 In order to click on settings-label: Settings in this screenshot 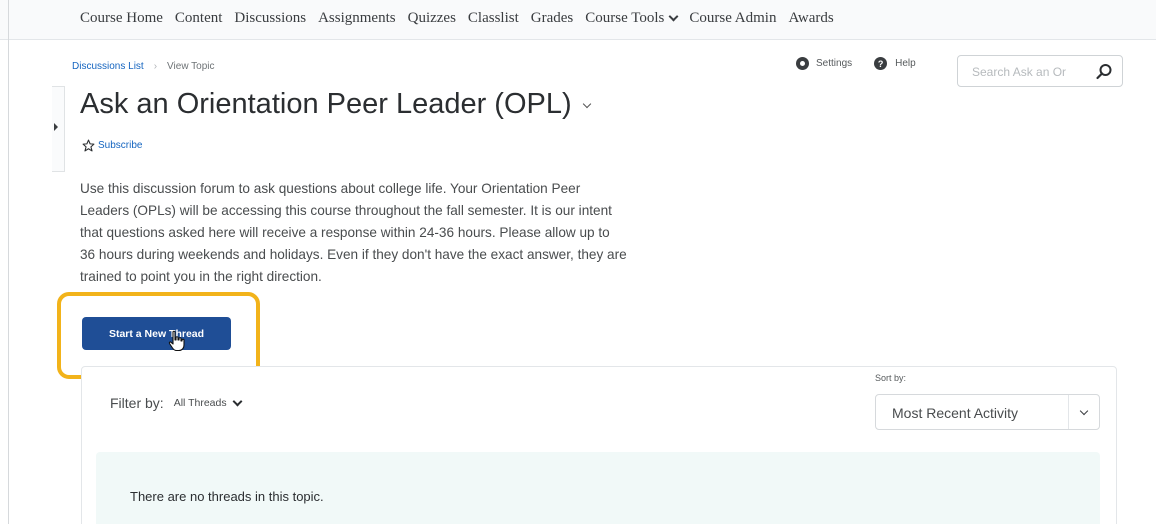, I will do `click(834, 63)`.